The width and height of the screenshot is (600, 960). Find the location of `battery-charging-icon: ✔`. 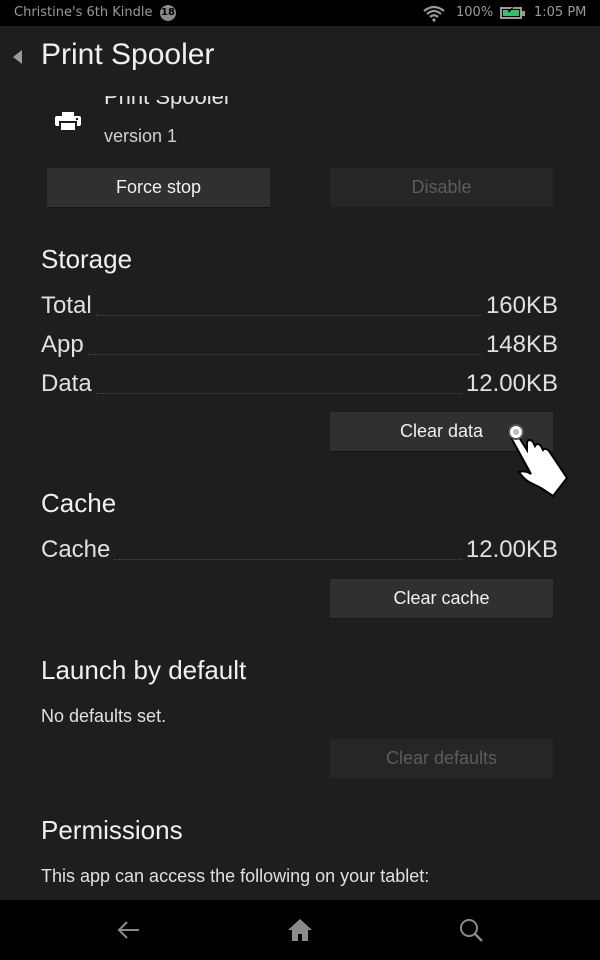

battery-charging-icon: ✔ is located at coordinates (512, 12).